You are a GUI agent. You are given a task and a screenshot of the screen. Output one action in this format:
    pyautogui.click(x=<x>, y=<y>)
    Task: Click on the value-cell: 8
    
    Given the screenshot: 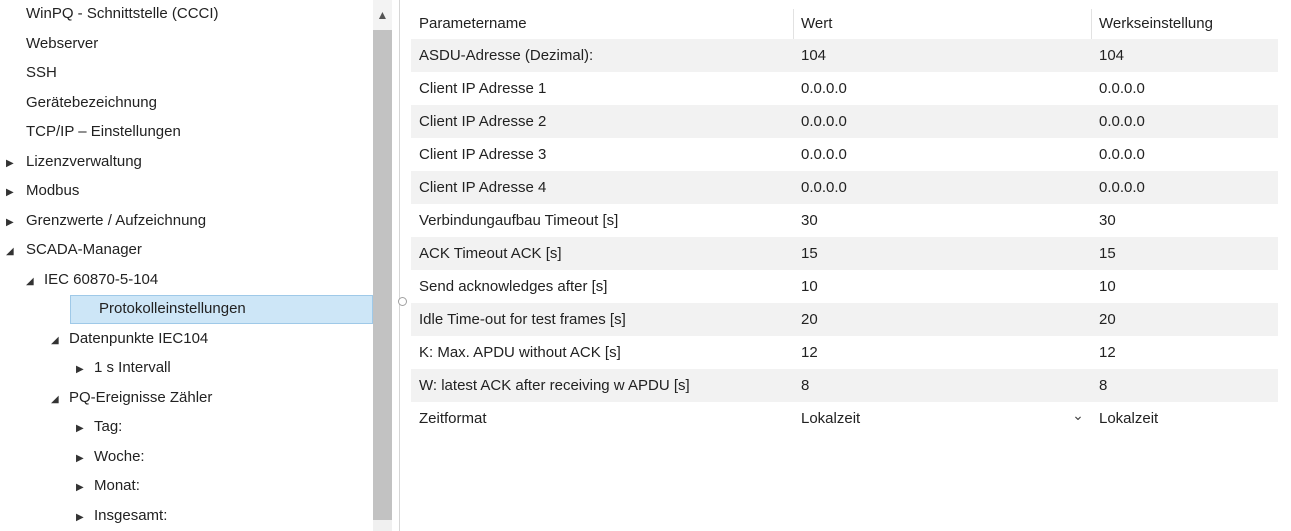 What is the action you would take?
    pyautogui.click(x=805, y=385)
    